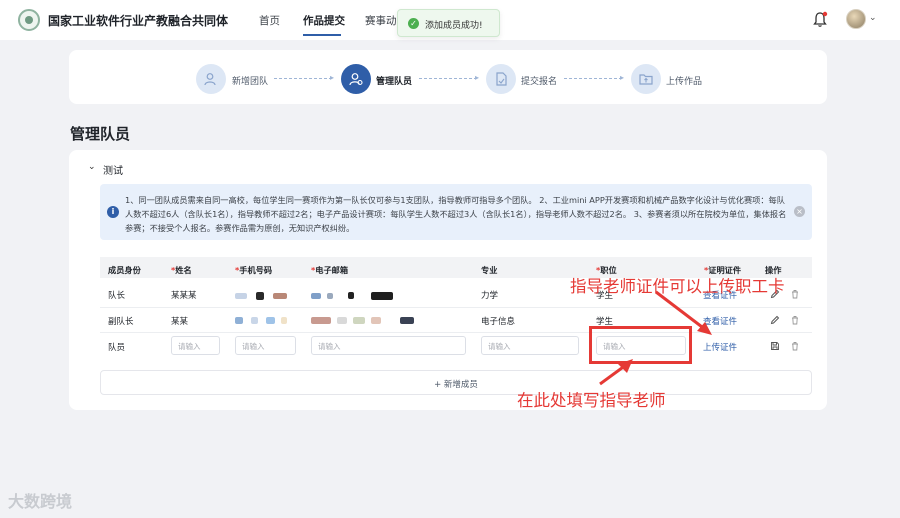  Describe the element at coordinates (684, 82) in the screenshot. I see `step-label-upload-work: 上传作品` at that location.